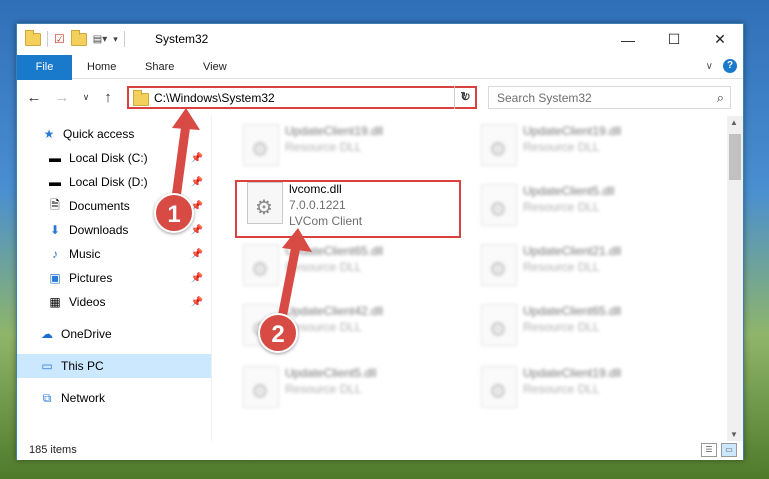 This screenshot has height=479, width=769. Describe the element at coordinates (83, 398) in the screenshot. I see `sidebar-item-label: Network` at that location.